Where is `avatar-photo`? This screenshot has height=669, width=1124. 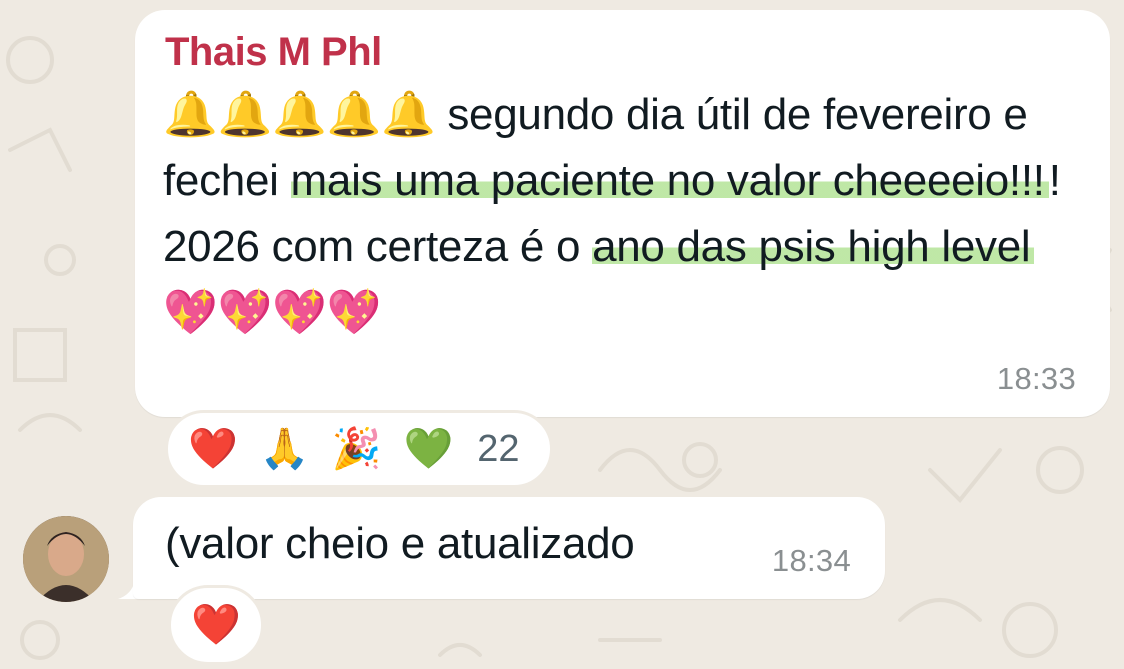 avatar-photo is located at coordinates (66, 559).